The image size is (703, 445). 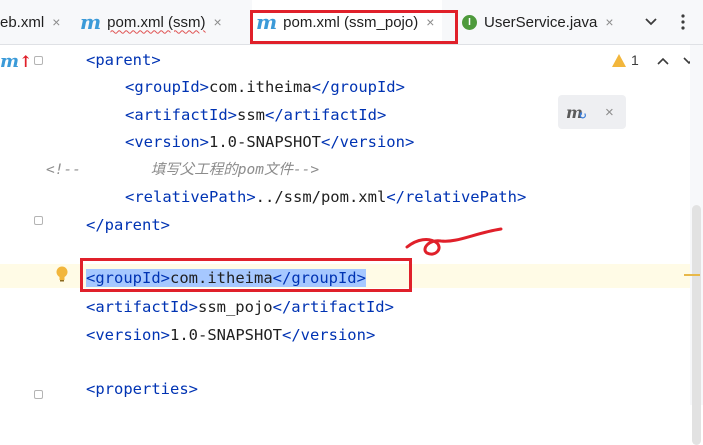 I want to click on scrollbar-thumb, so click(x=696, y=325).